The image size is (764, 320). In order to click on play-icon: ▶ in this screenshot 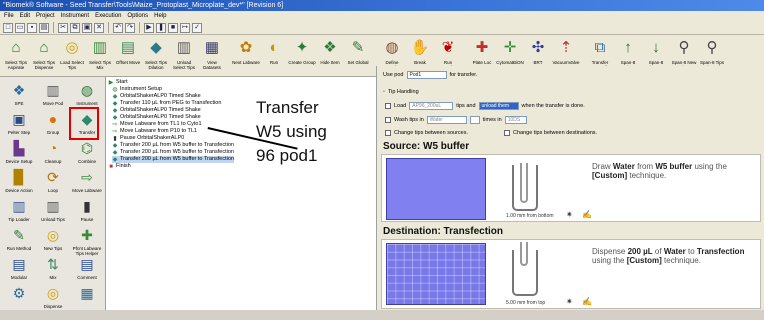, I will do `click(149, 27)`.